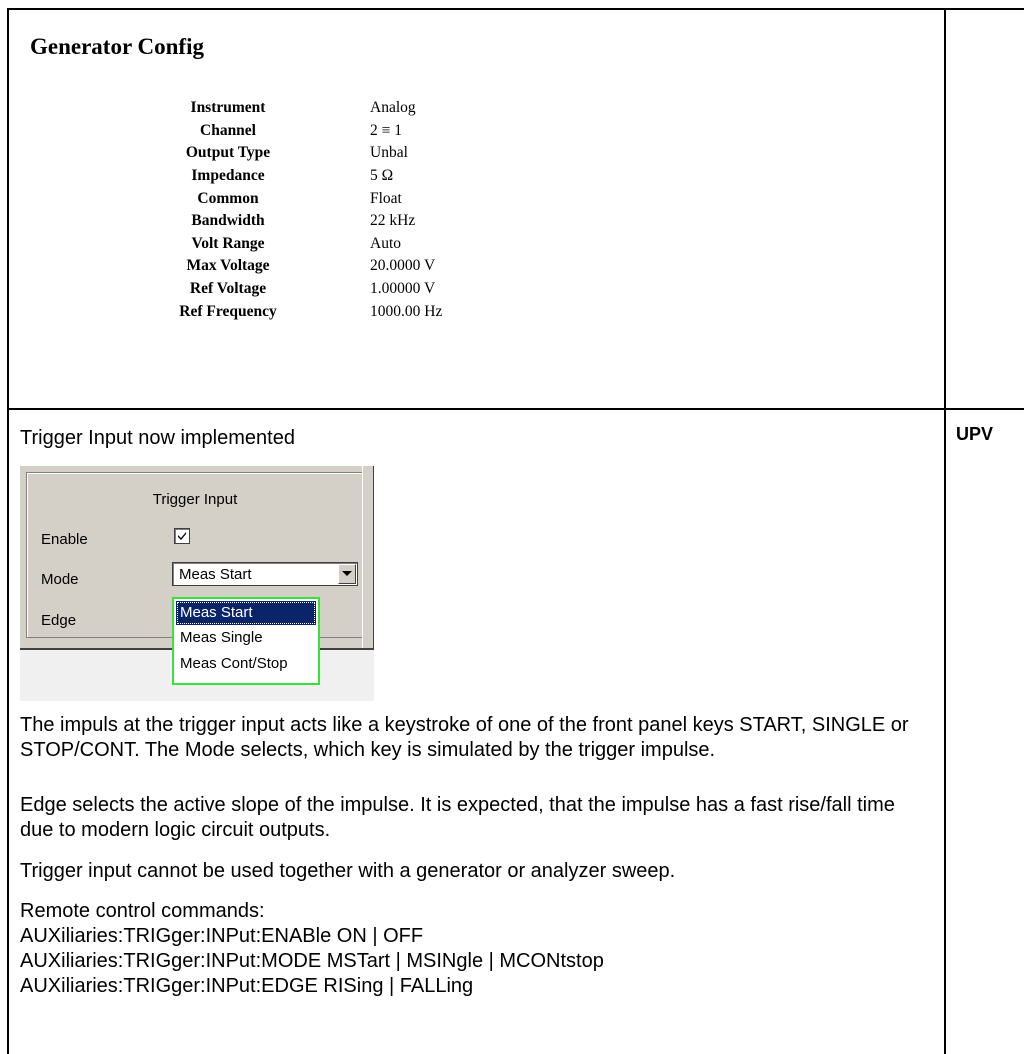 The image size is (1024, 1054). Describe the element at coordinates (945, 531) in the screenshot. I see `column-divider` at that location.